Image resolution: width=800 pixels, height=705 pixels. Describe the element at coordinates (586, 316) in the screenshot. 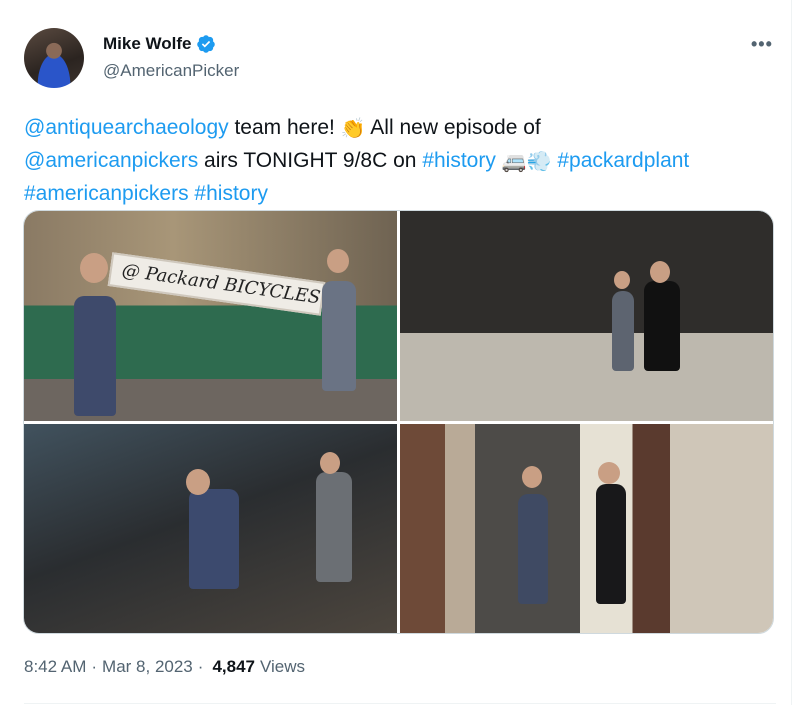

I see `photo-plant-ruins` at that location.